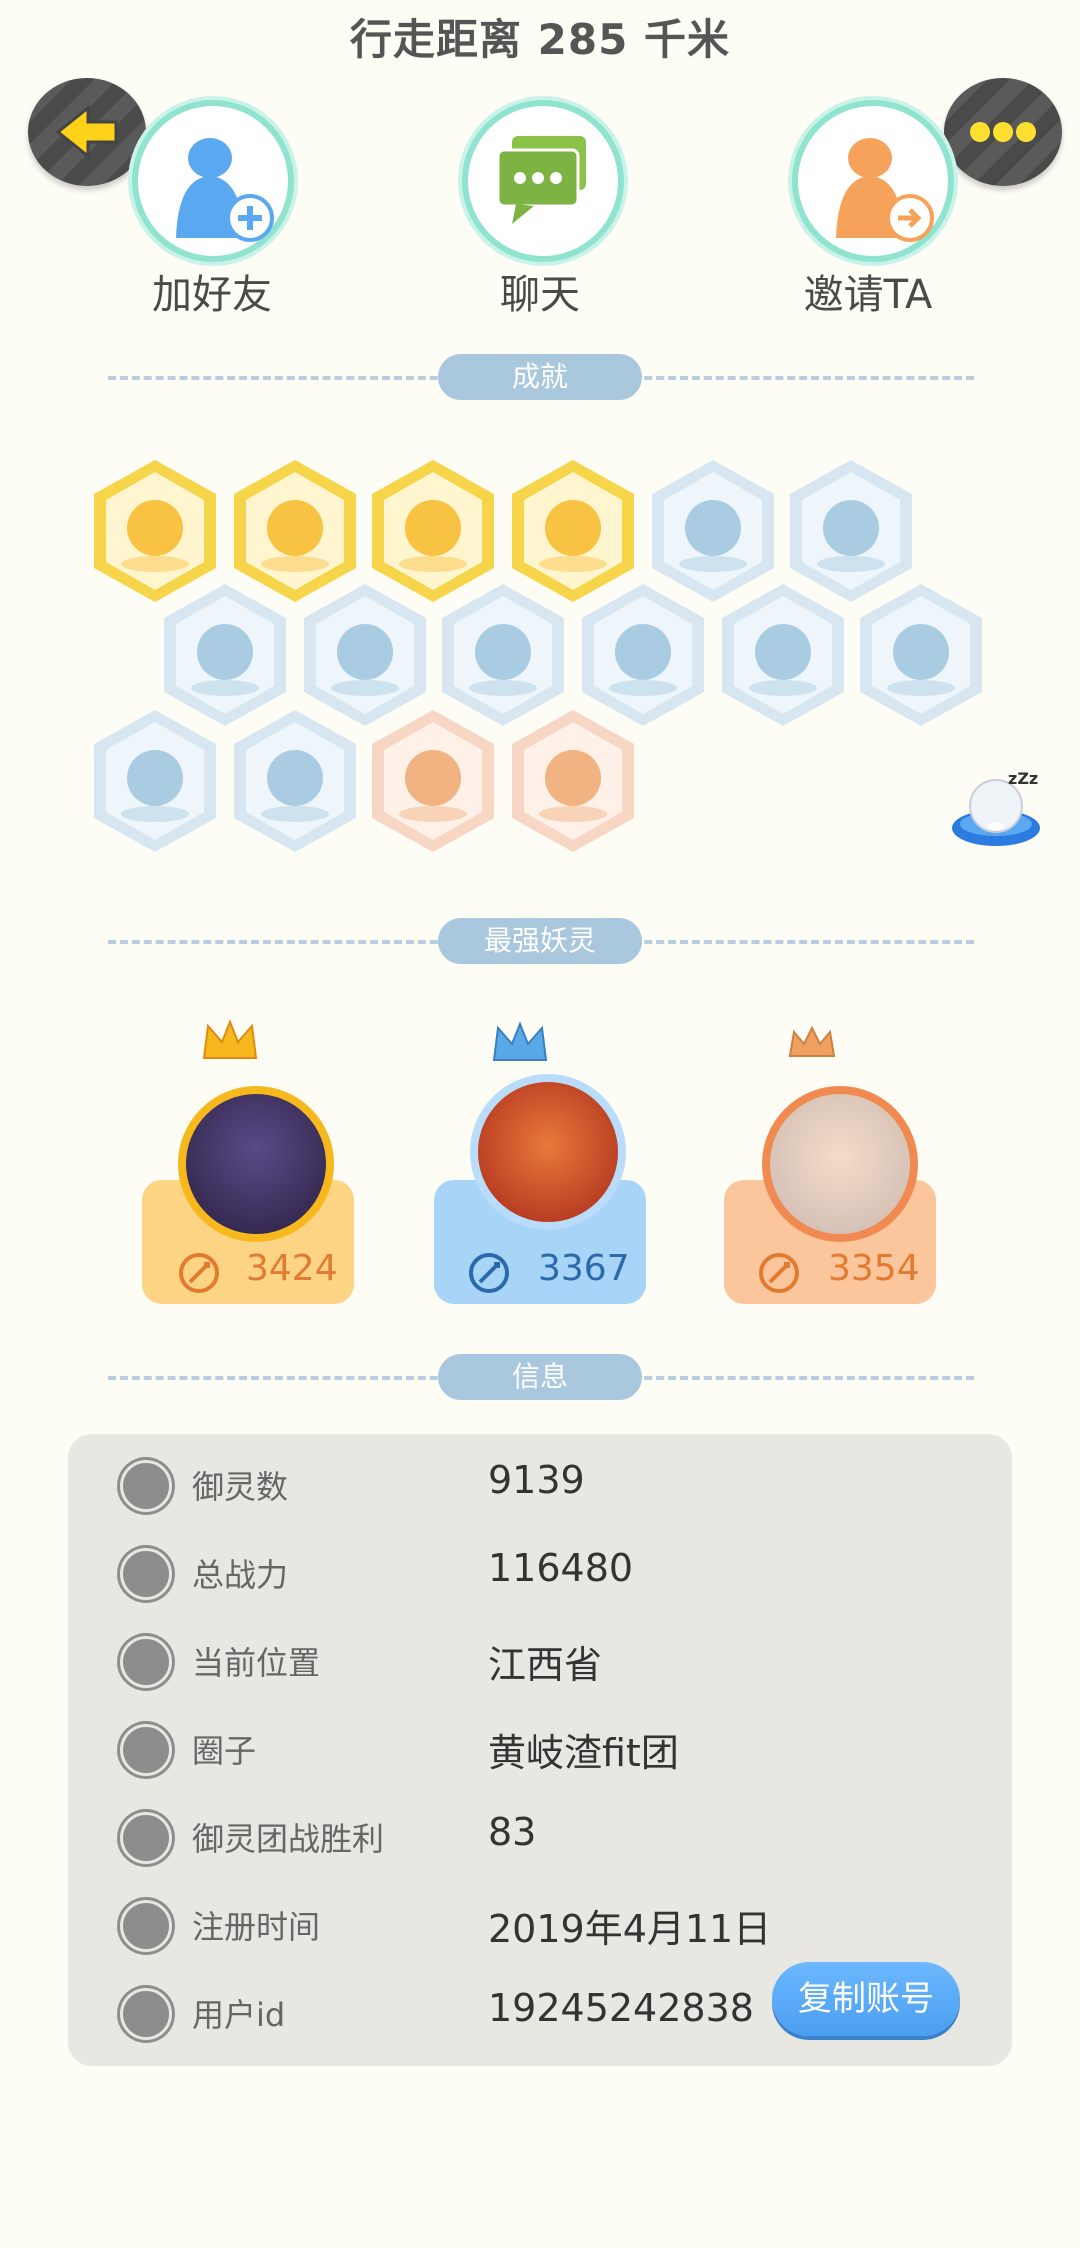  What do you see at coordinates (540, 377) in the screenshot?
I see `achievements-section-title: 成就` at bounding box center [540, 377].